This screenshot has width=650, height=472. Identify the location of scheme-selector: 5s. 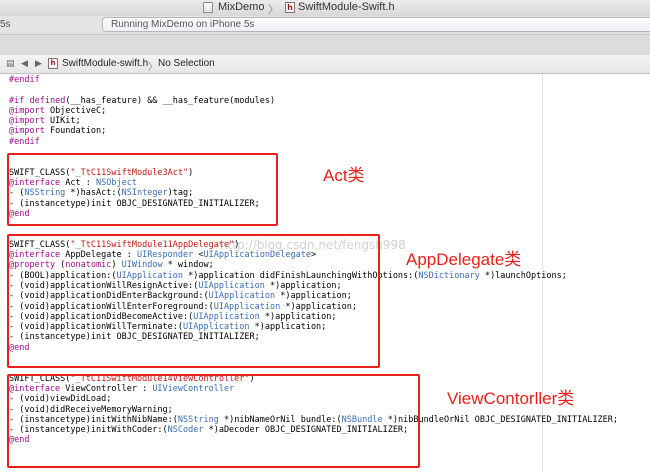
(5, 24).